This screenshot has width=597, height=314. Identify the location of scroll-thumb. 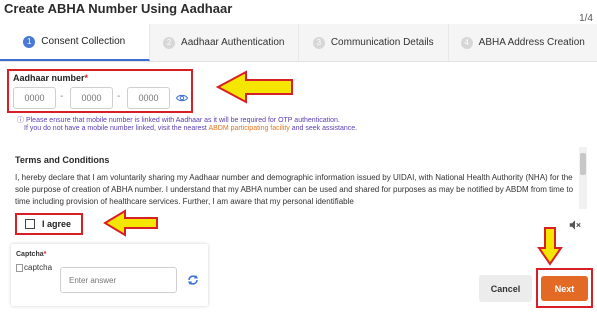
(583, 164).